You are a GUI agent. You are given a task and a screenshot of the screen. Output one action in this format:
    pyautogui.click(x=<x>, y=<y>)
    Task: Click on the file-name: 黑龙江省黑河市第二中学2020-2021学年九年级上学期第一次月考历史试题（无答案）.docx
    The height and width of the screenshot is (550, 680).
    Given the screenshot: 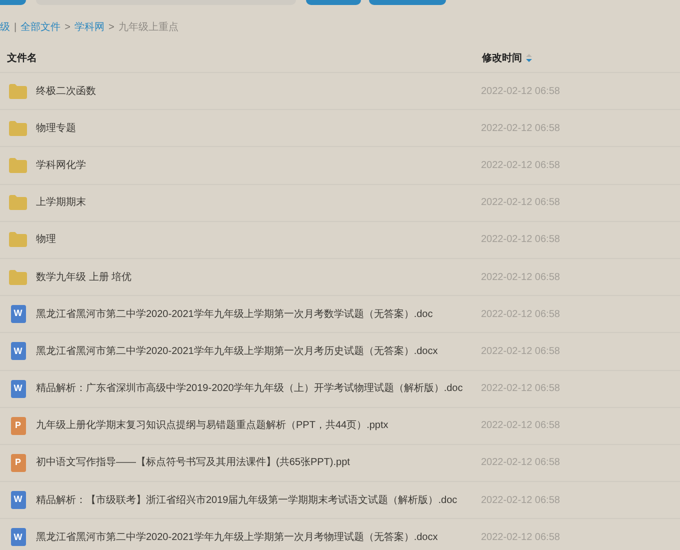 What is the action you would take?
    pyautogui.click(x=258, y=351)
    